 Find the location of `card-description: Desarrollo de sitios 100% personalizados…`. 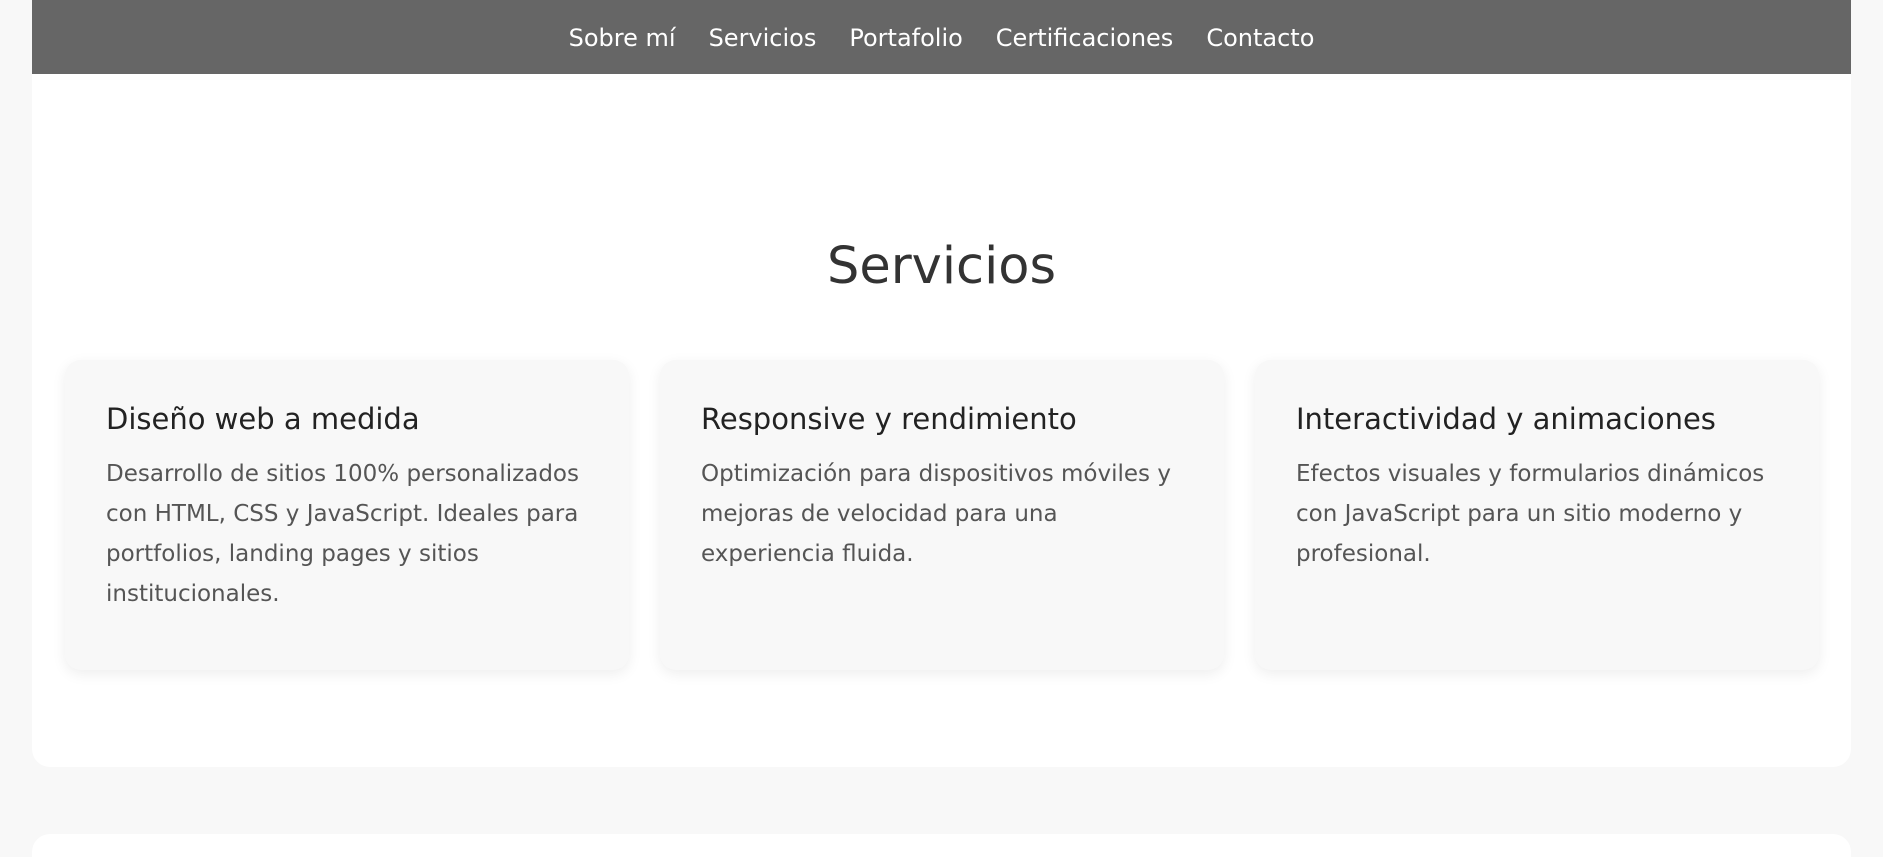

card-description: Desarrollo de sitios 100% personalizados… is located at coordinates (342, 533).